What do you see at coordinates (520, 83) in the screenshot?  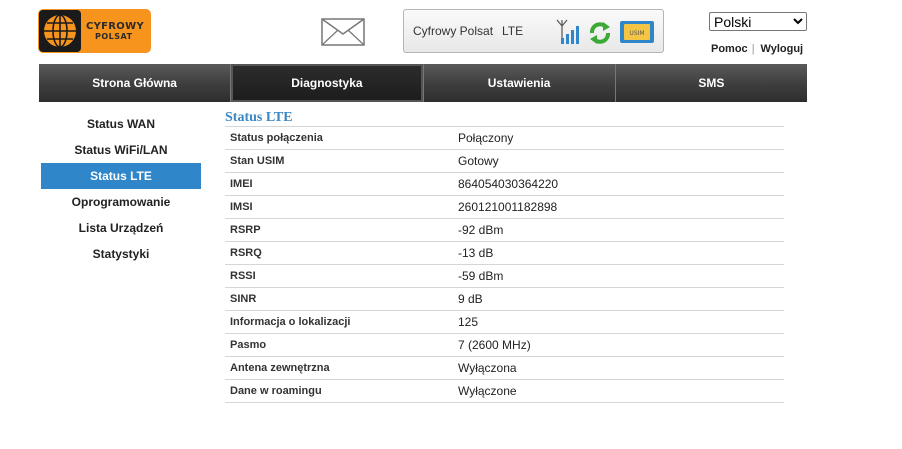 I see `tab-ustawienia: Ustawienia` at bounding box center [520, 83].